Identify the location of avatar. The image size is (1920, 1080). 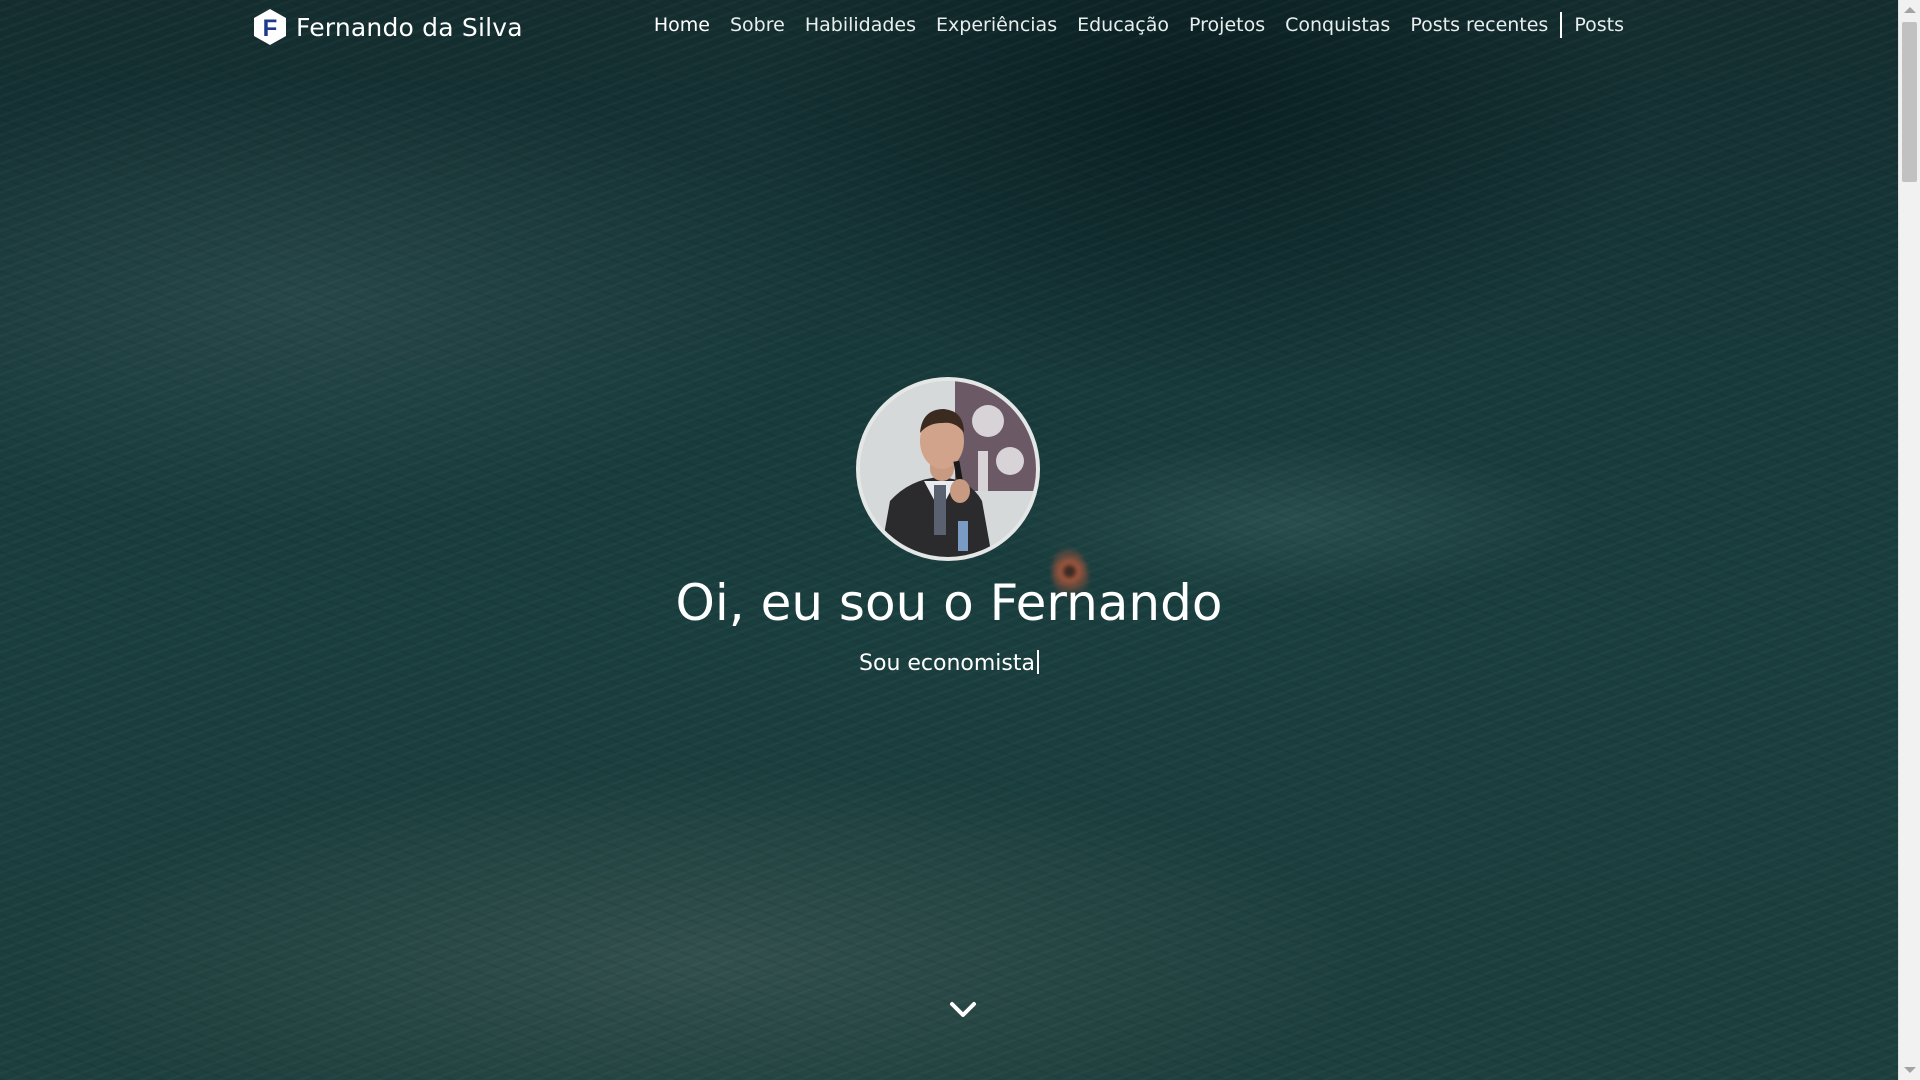
(948, 469).